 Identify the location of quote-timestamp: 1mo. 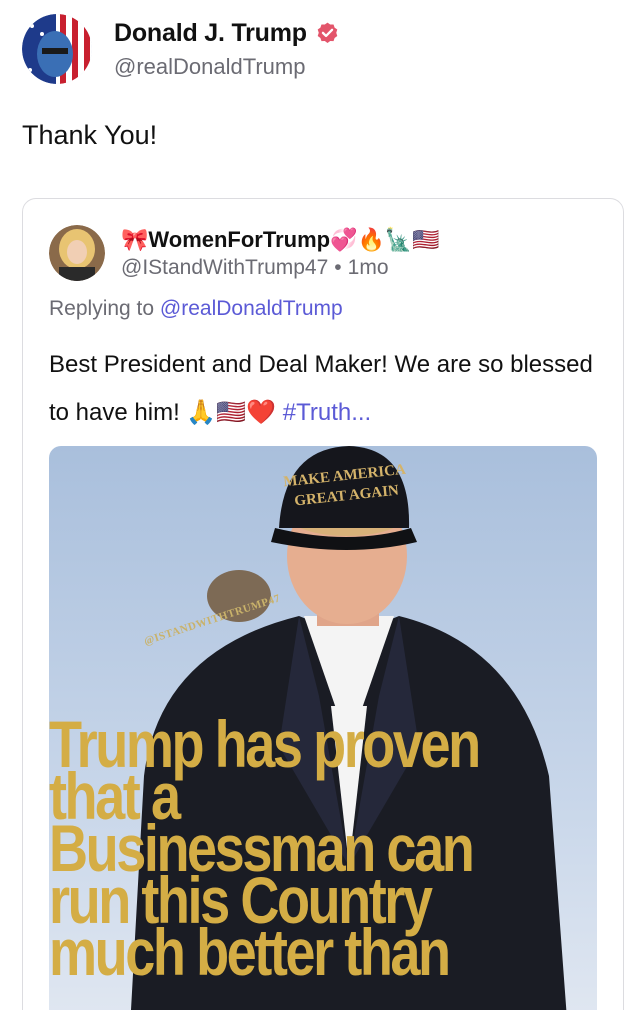
(368, 267).